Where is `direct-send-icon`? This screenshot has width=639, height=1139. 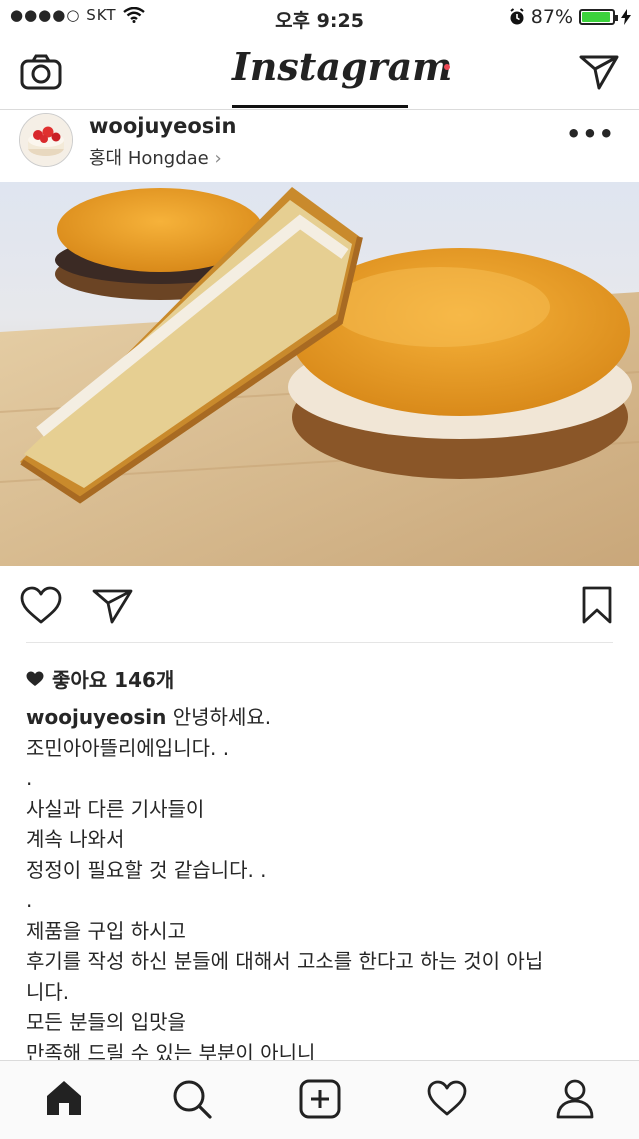
direct-send-icon is located at coordinates (599, 72).